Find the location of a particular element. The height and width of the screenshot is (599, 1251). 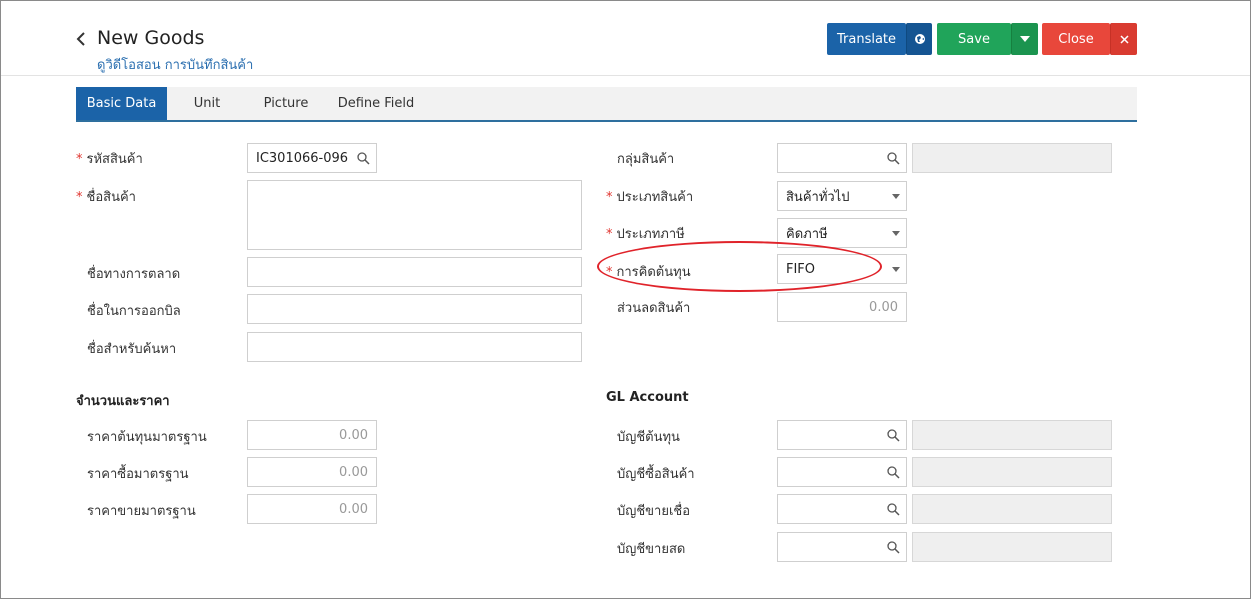

product-code-label: * รหัสสินค้า is located at coordinates (109, 159).